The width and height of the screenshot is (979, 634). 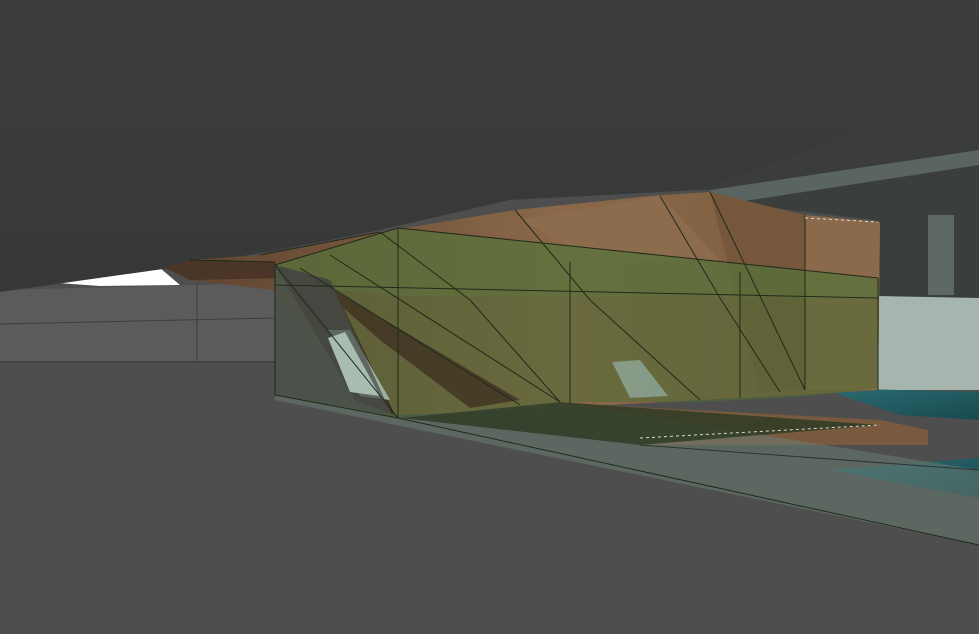 What do you see at coordinates (927, 343) in the screenshot?
I see `right-pale-wall` at bounding box center [927, 343].